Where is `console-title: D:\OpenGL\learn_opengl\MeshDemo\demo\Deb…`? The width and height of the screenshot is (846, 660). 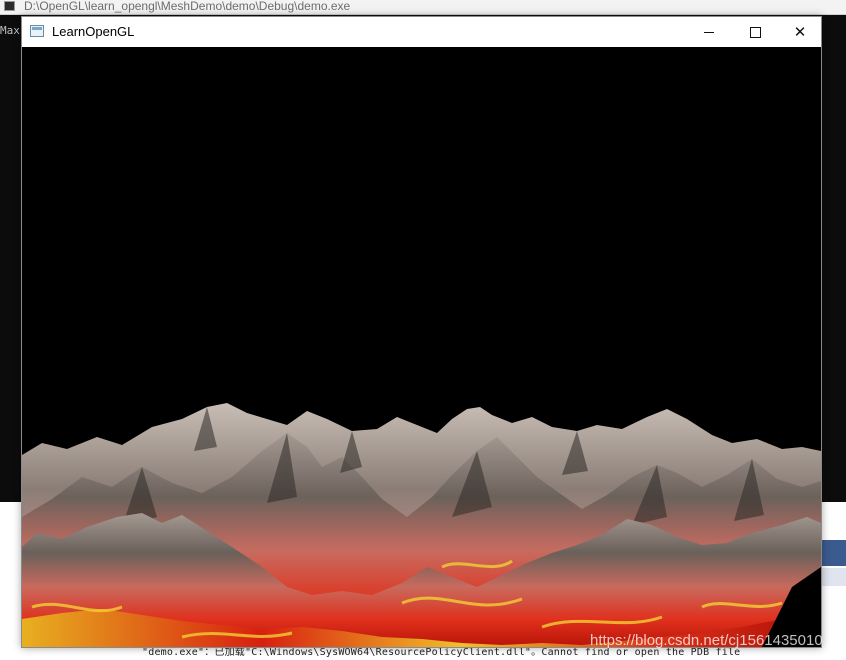 console-title: D:\OpenGL\learn_opengl\MeshDemo\demo\Deb… is located at coordinates (187, 6).